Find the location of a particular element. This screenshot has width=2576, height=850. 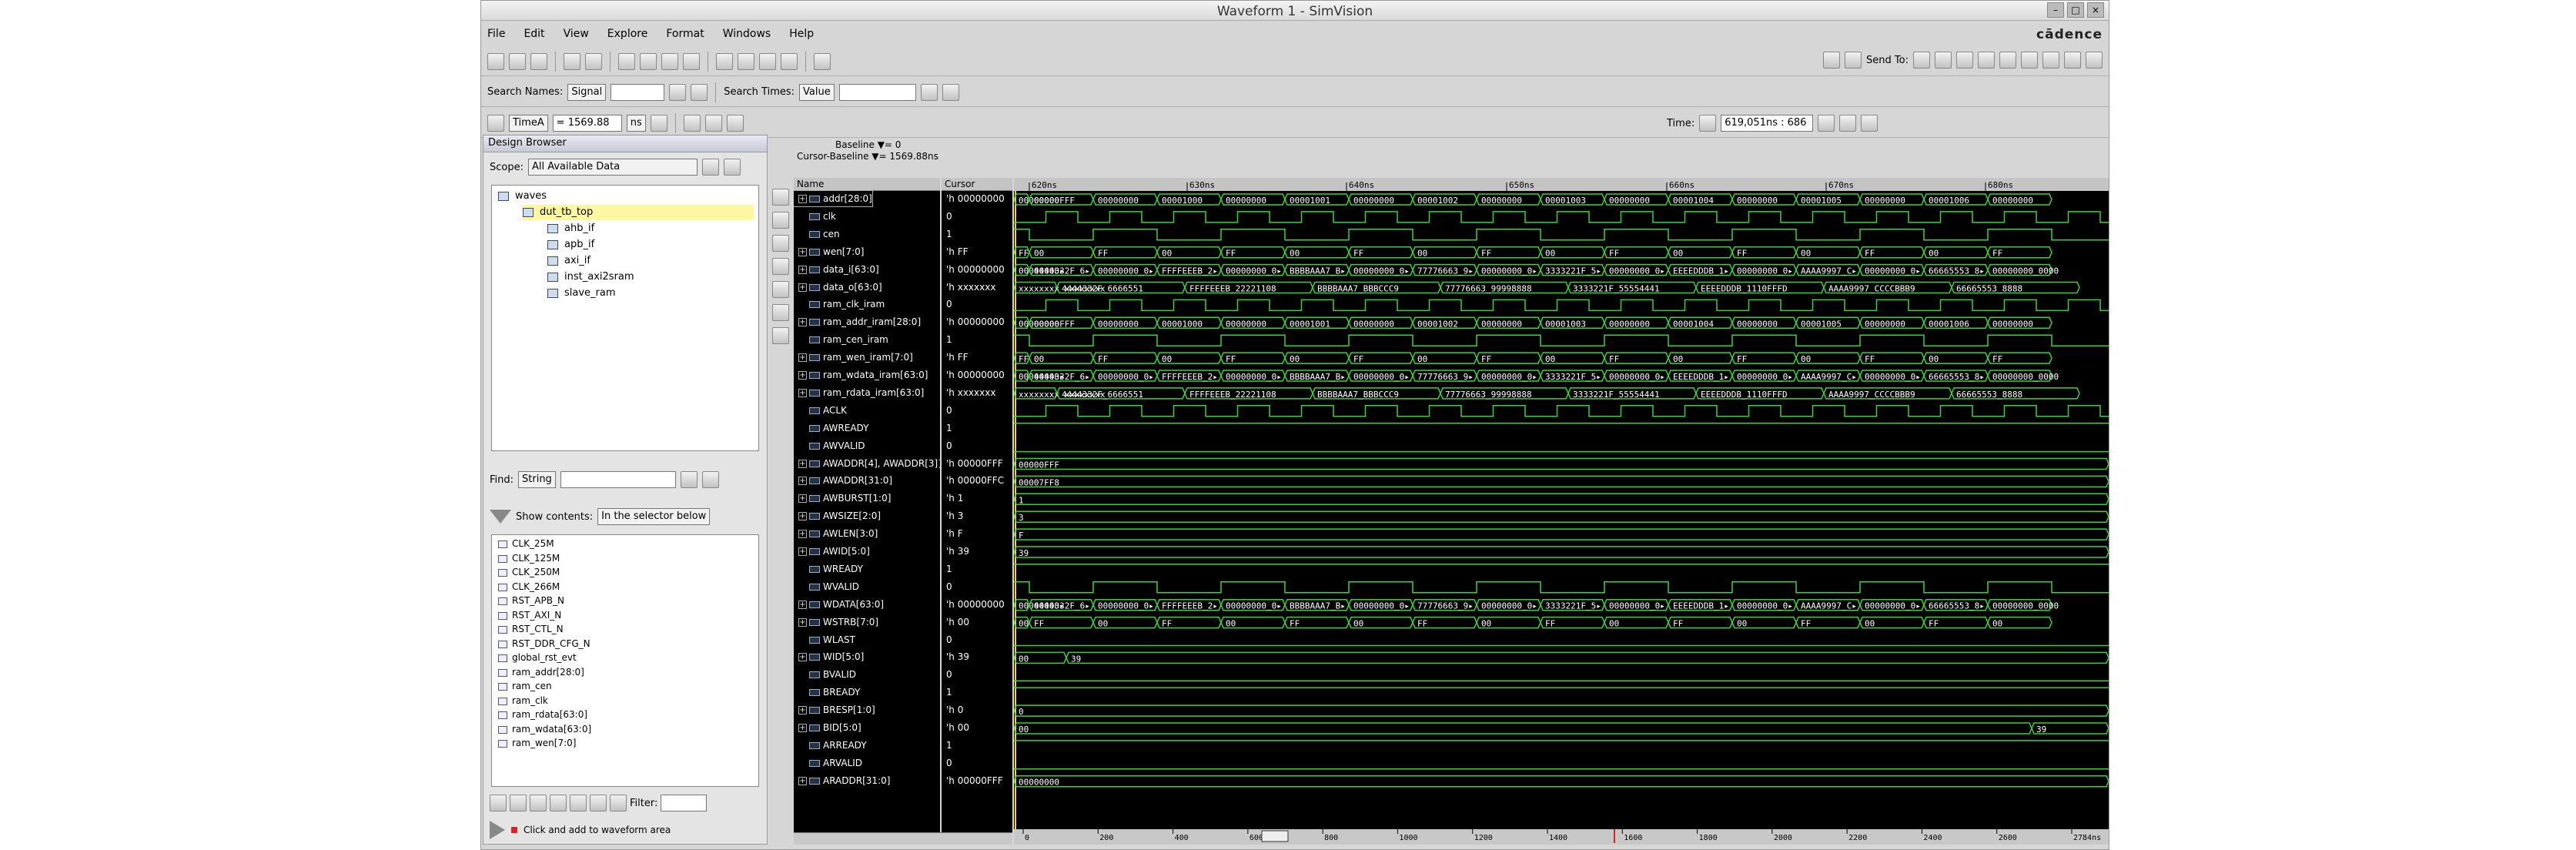

send-register-icon is located at coordinates (1987, 60).